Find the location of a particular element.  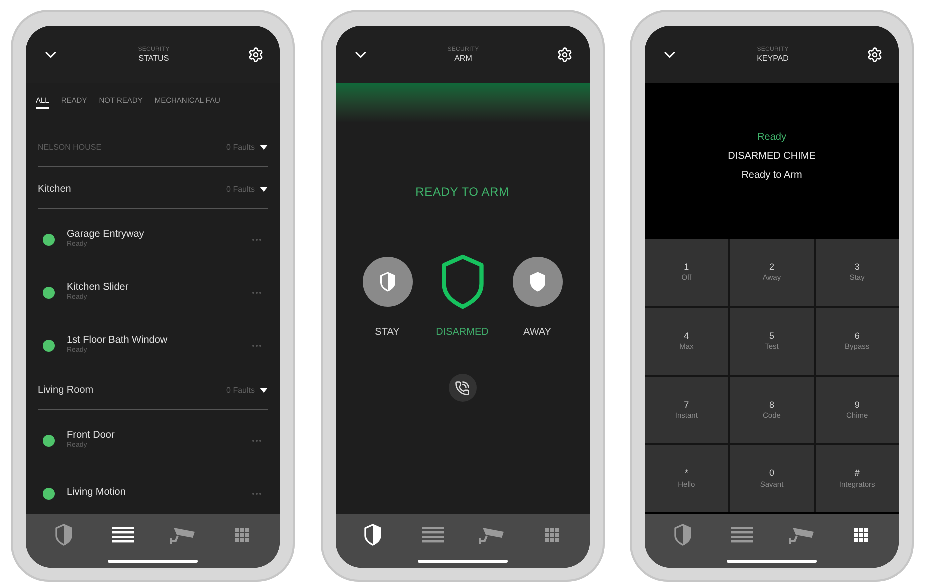

arm-mode-button: STAY is located at coordinates (387, 295).